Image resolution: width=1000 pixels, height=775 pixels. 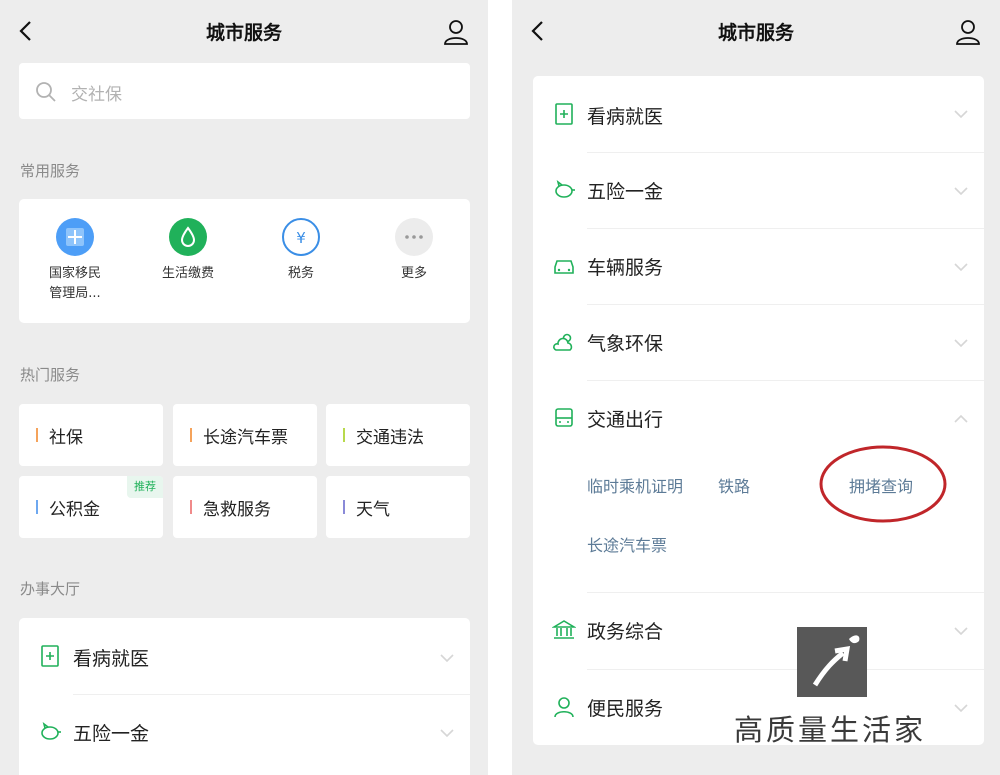 I want to click on search-input: 交社保, so click(x=96, y=92).